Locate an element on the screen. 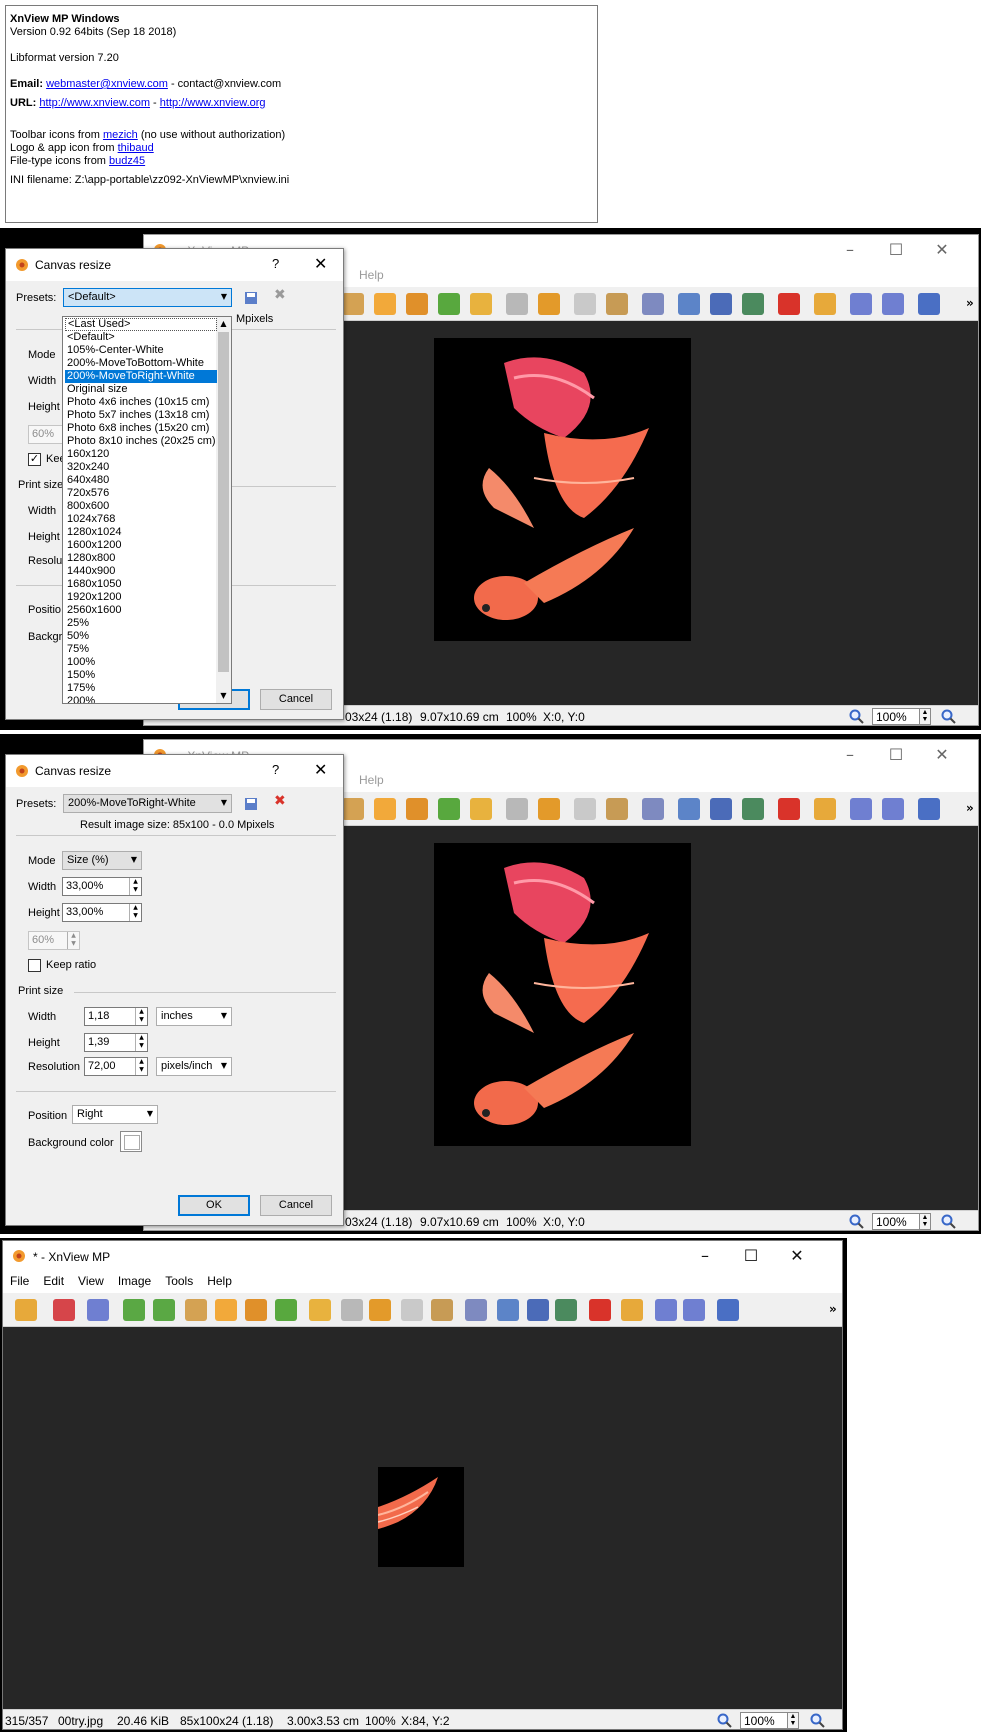  zoom-1to1-icon is located at coordinates (728, 1310).